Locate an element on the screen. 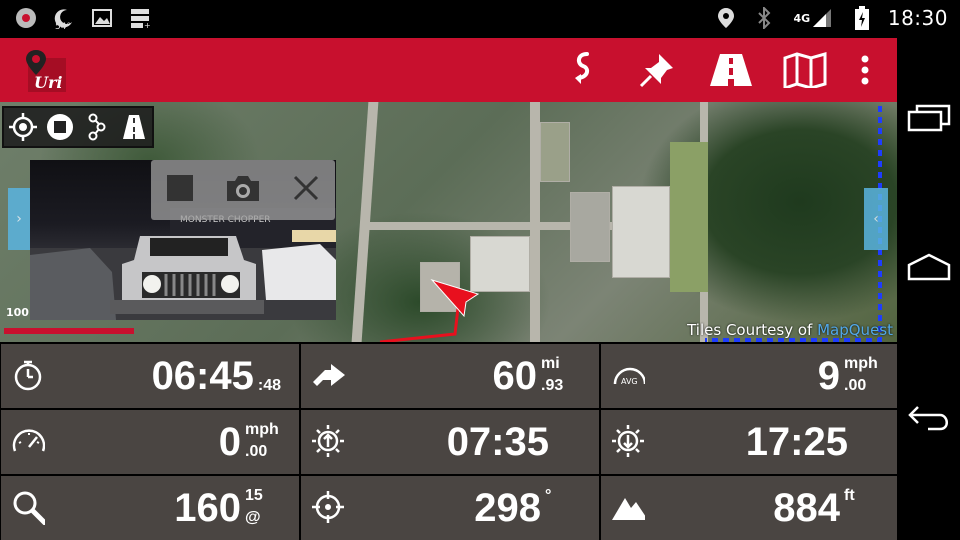 The height and width of the screenshot is (540, 960). sunrise-cell: 07:35 is located at coordinates (450, 442).